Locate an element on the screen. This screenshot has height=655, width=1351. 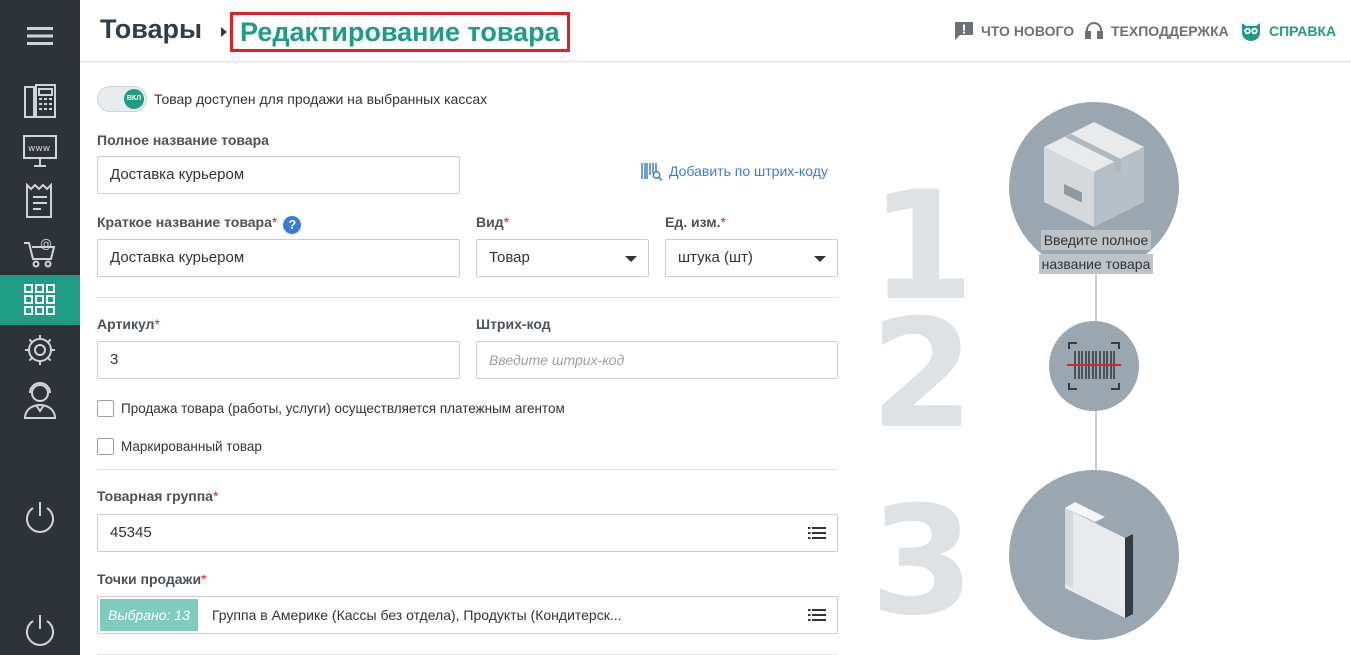
group-label: Товарная группа* is located at coordinates (157, 496).